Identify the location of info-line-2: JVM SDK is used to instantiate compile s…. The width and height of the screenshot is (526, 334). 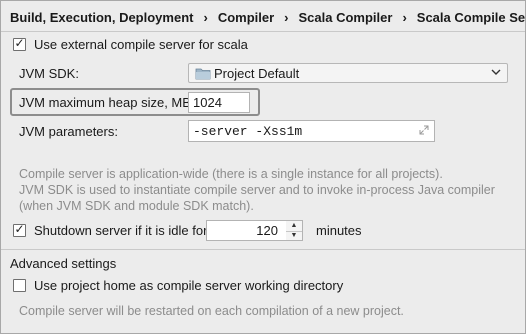
(257, 190).